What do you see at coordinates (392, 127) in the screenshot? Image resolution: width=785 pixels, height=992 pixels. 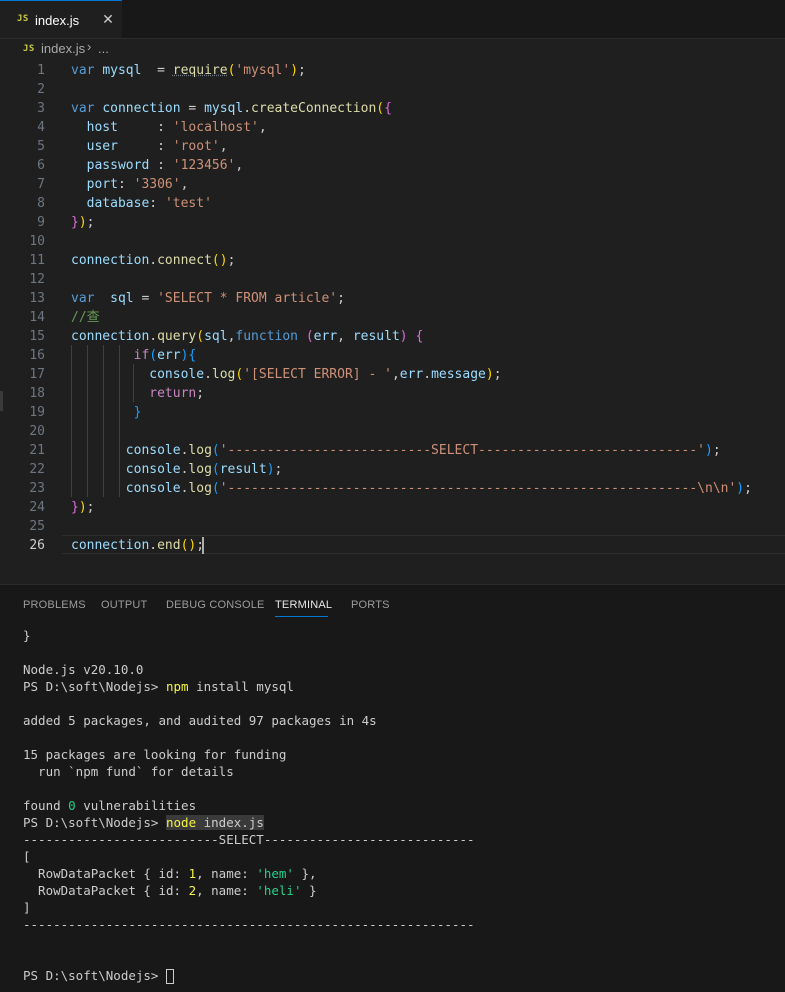 I see `code-line: 4 host : 'localhost',` at bounding box center [392, 127].